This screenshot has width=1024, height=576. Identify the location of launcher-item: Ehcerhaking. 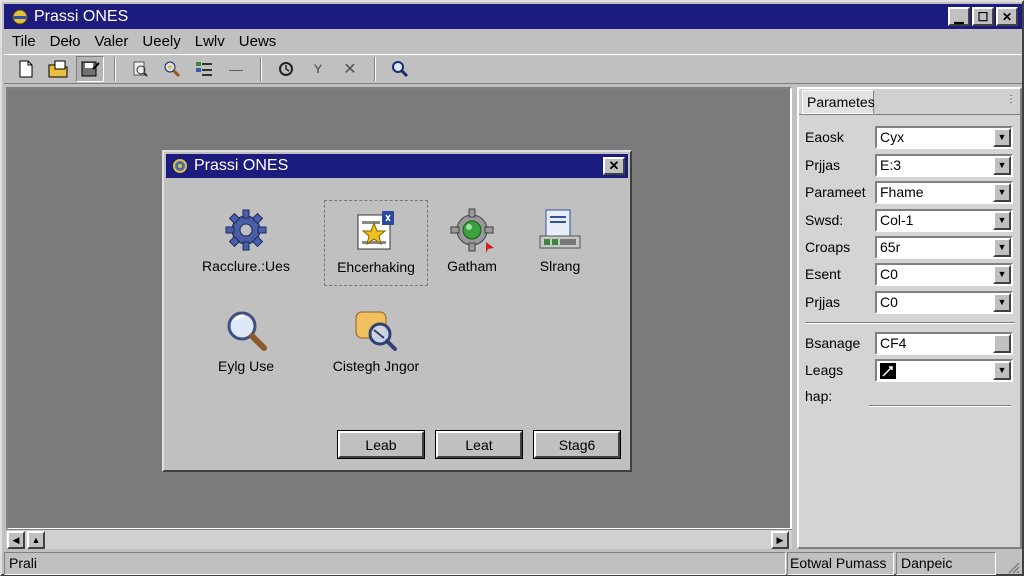
(376, 243).